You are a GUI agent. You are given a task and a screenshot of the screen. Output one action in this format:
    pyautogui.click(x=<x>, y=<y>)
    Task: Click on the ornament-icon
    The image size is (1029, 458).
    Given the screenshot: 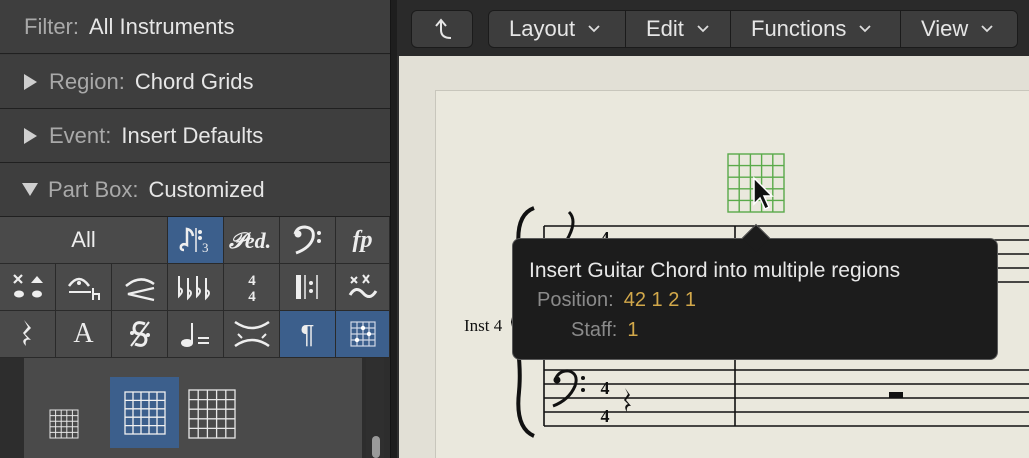 What is the action you would take?
    pyautogui.click(x=362, y=286)
    